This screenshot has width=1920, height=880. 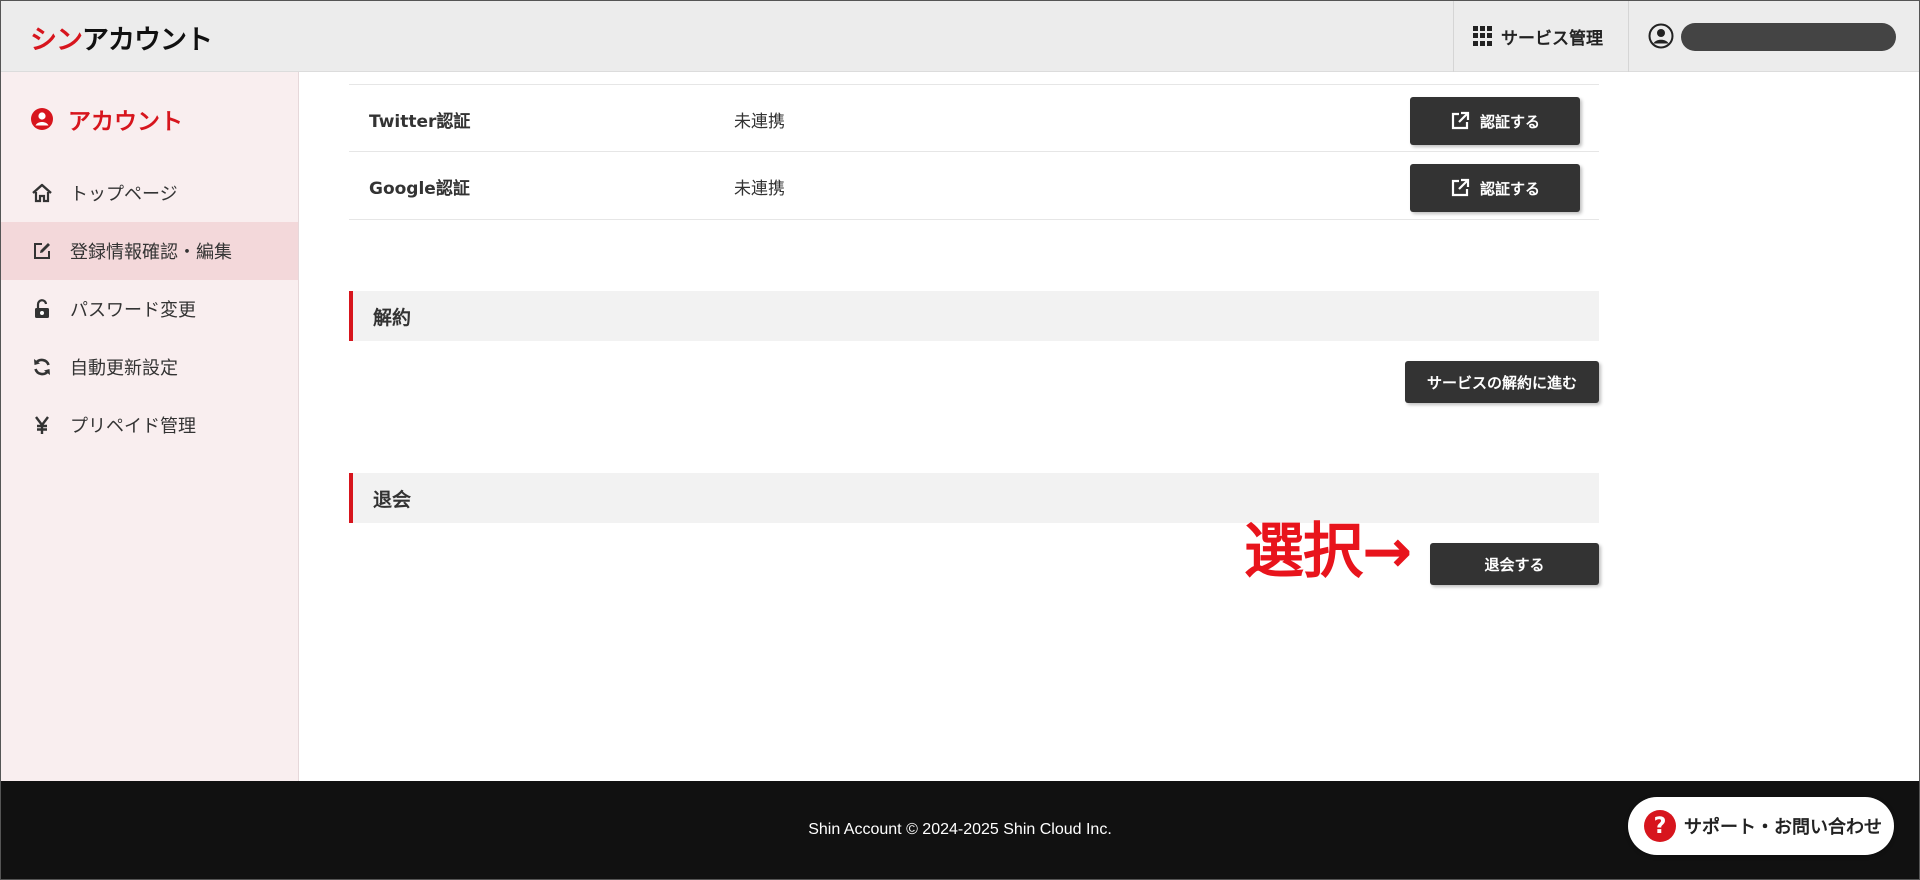 What do you see at coordinates (1783, 827) in the screenshot?
I see `support-contact-label: サポート・お問い合わせ` at bounding box center [1783, 827].